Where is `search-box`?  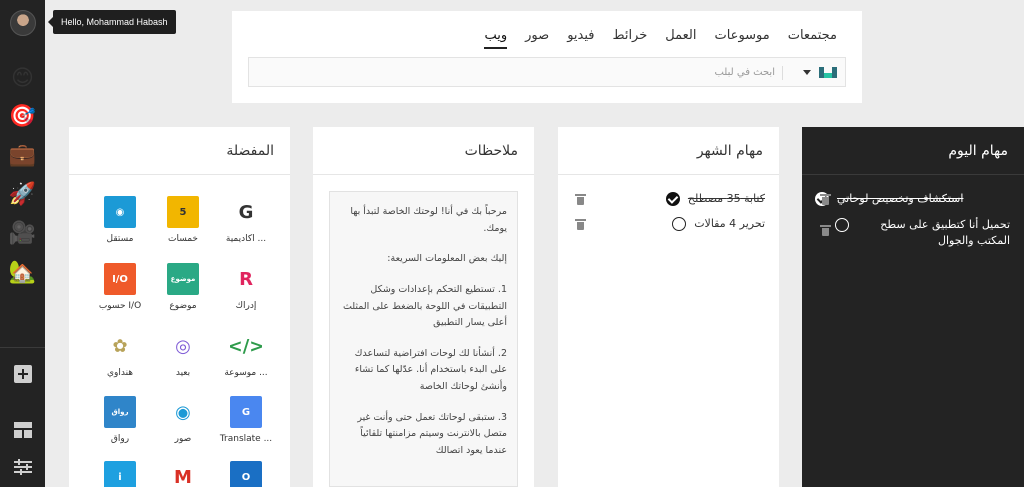
search-box is located at coordinates (547, 72).